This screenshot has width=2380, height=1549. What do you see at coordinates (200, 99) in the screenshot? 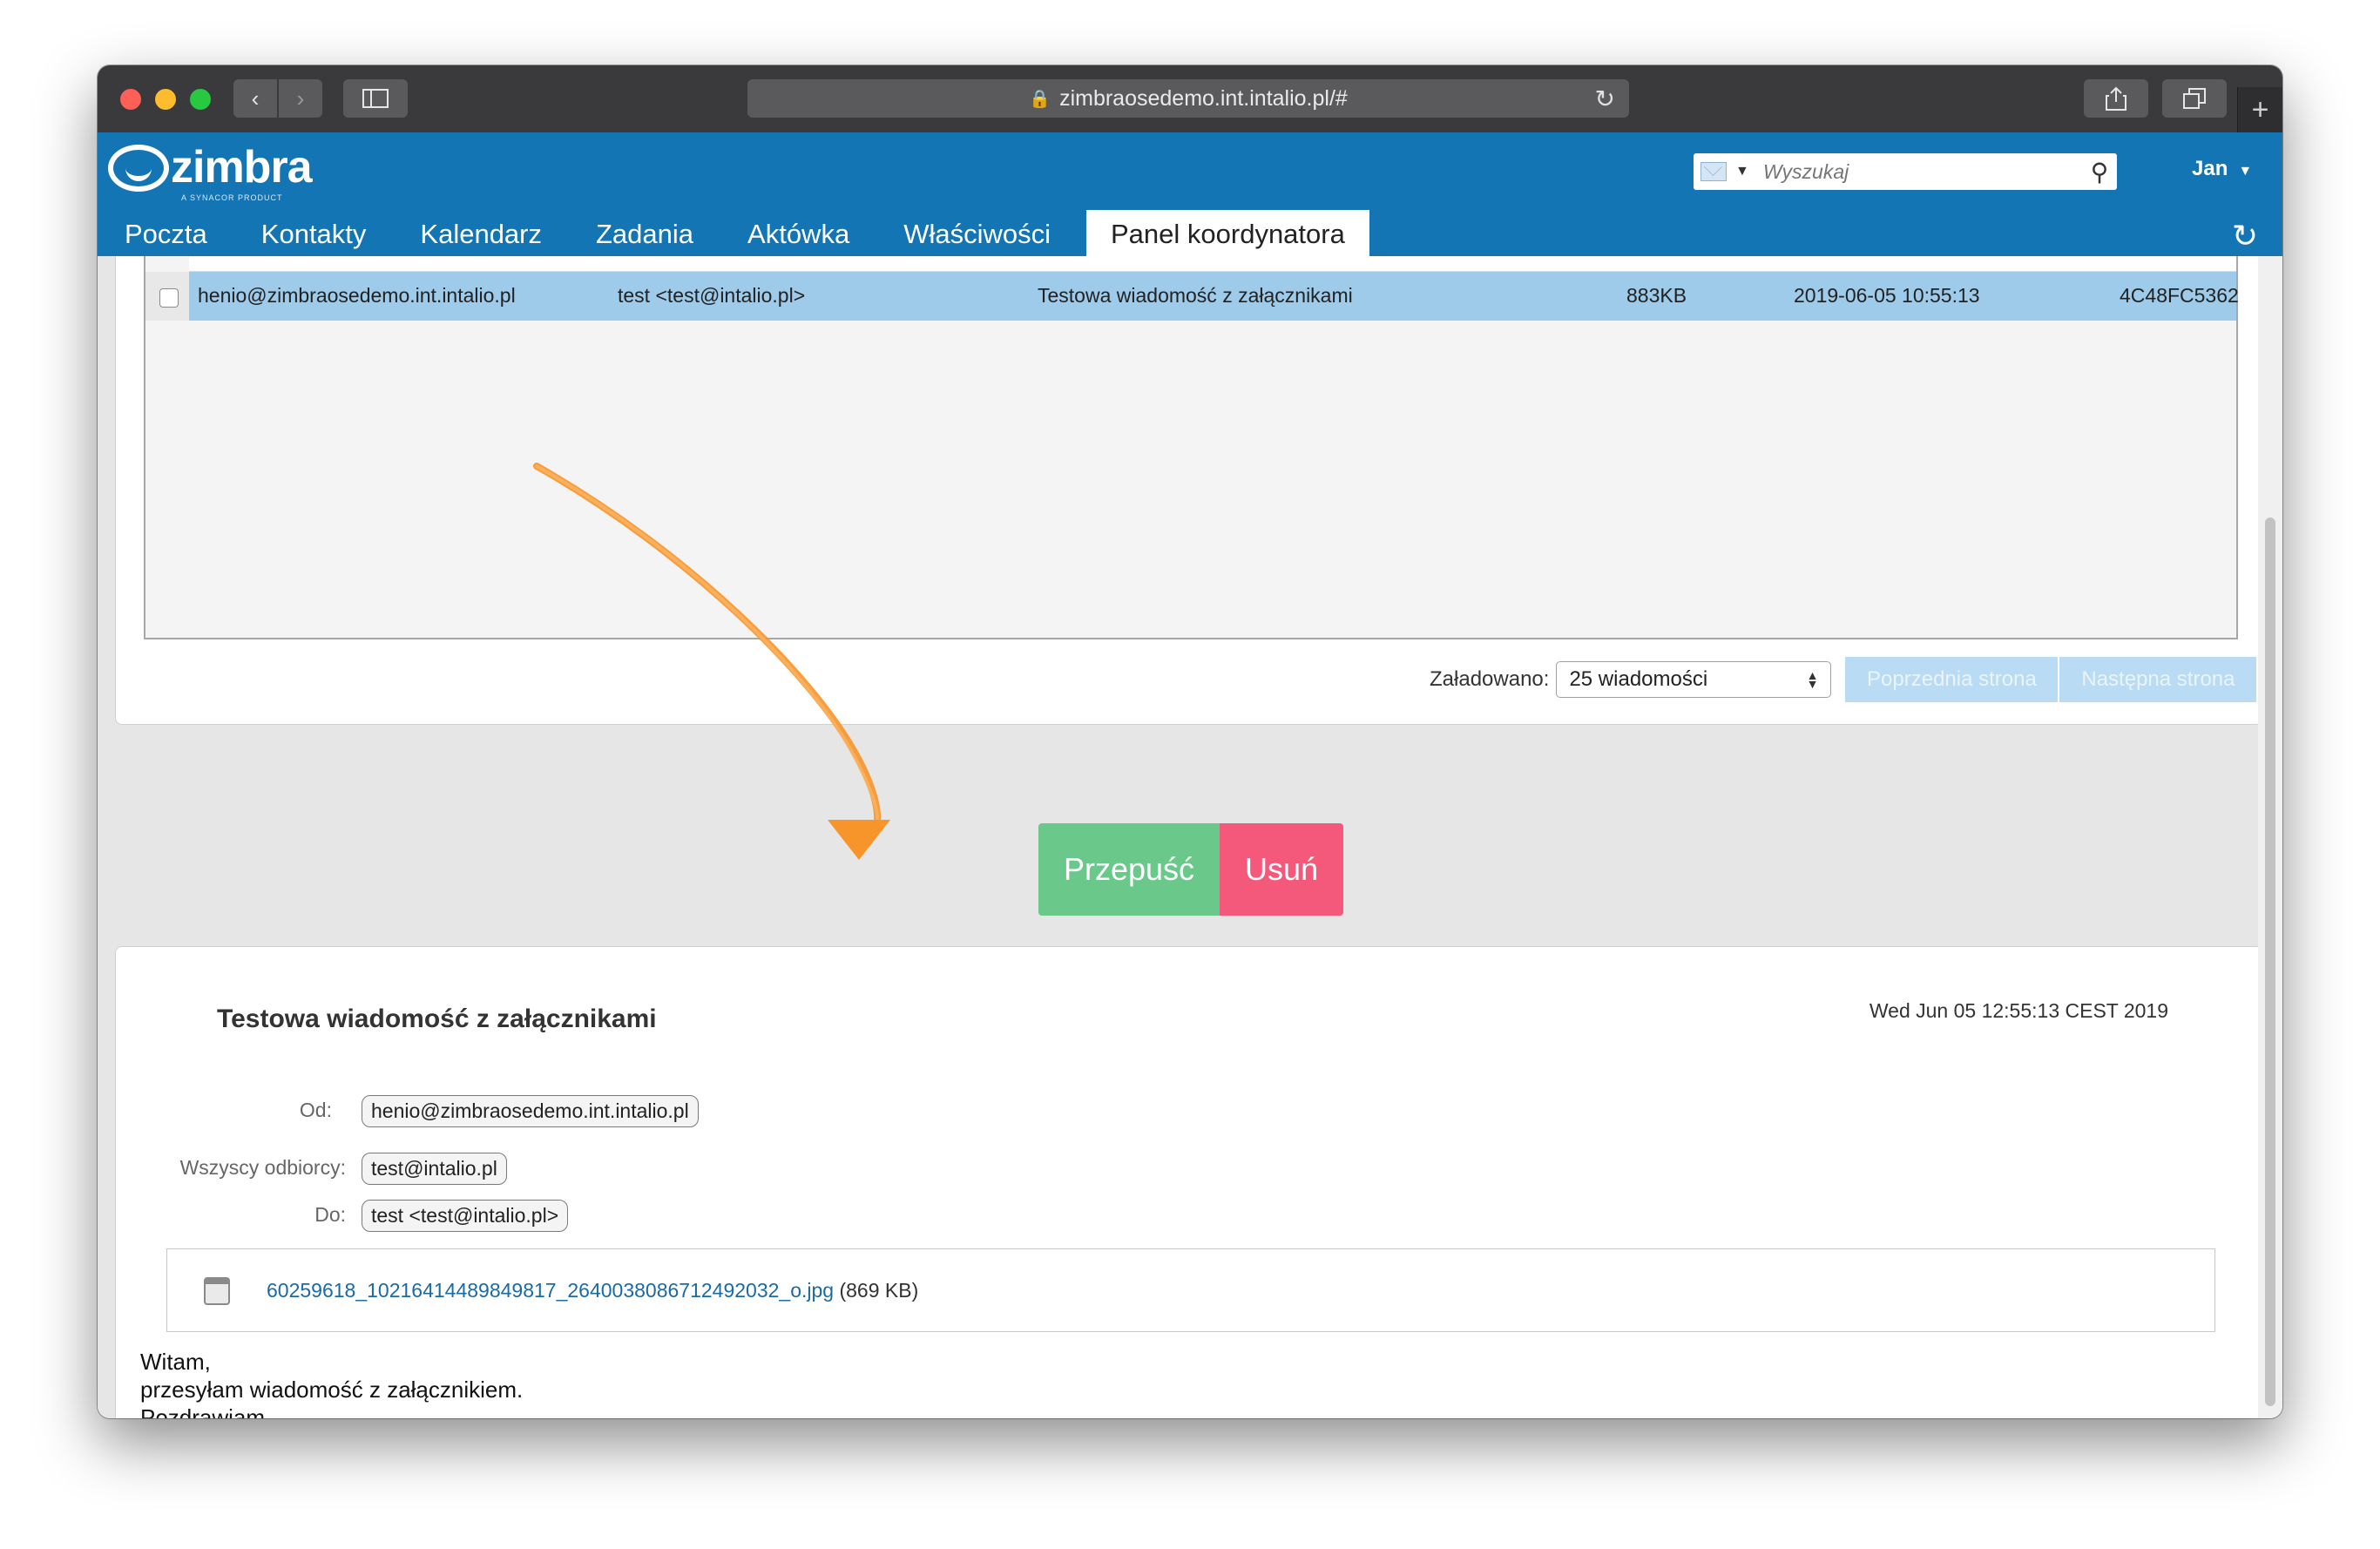
I see `zoom-window-button` at bounding box center [200, 99].